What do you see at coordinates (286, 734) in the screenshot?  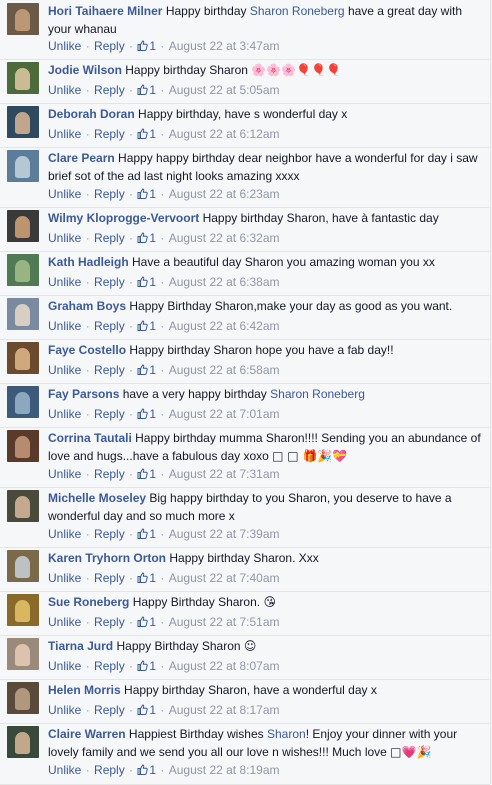 I see `mention-link: Sharon` at bounding box center [286, 734].